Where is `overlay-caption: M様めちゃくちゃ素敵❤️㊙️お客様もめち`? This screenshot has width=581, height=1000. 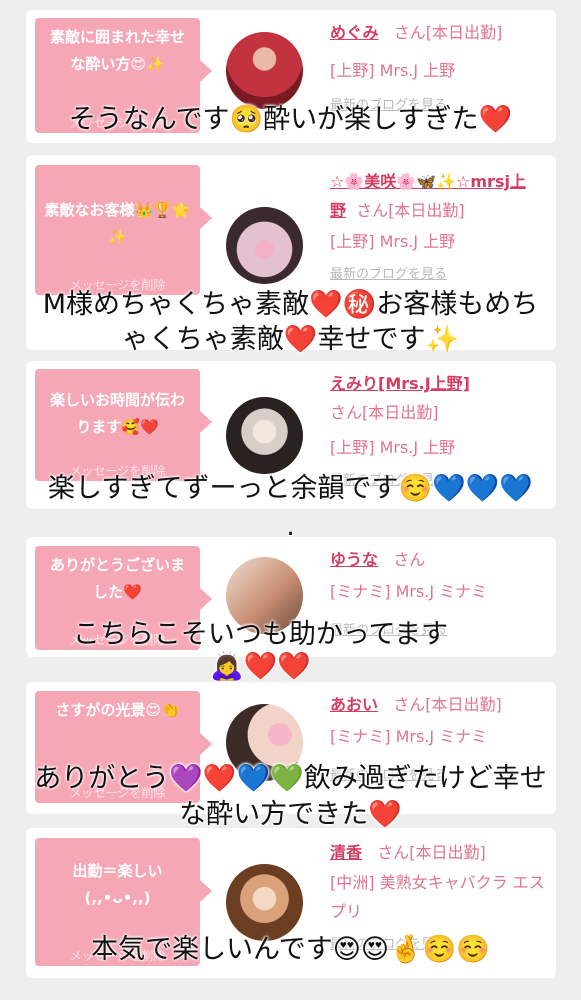
overlay-caption: M様めちゃくちゃ素敵❤️㊙️お客様もめち is located at coordinates (290, 304).